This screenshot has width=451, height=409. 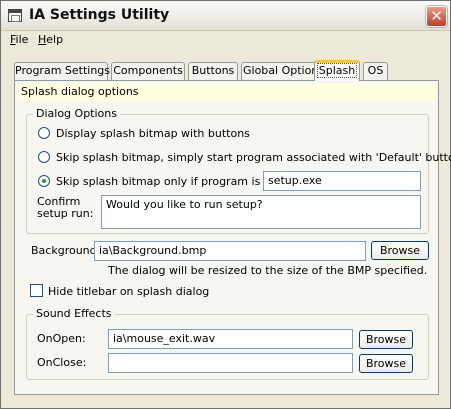 What do you see at coordinates (76, 113) in the screenshot?
I see `dialog-options-title: Dialog Options` at bounding box center [76, 113].